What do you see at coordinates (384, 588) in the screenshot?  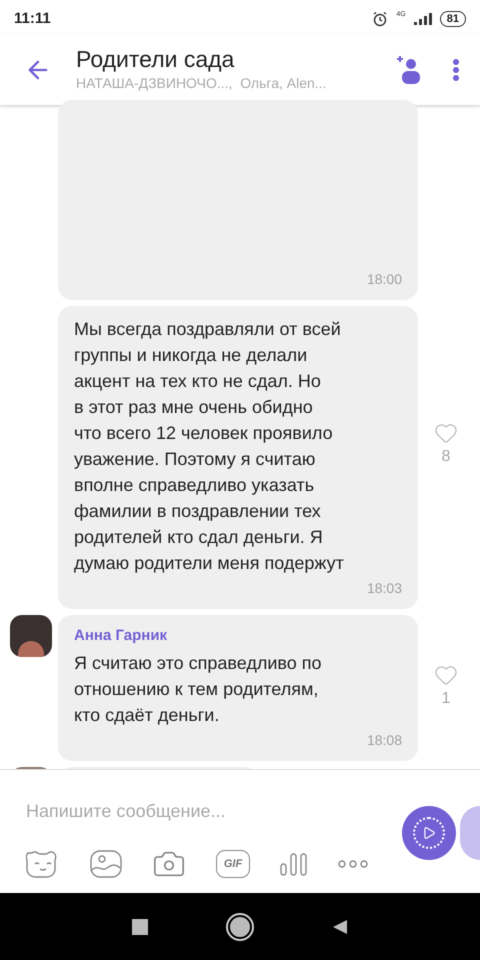 I see `message-time: 18:03` at bounding box center [384, 588].